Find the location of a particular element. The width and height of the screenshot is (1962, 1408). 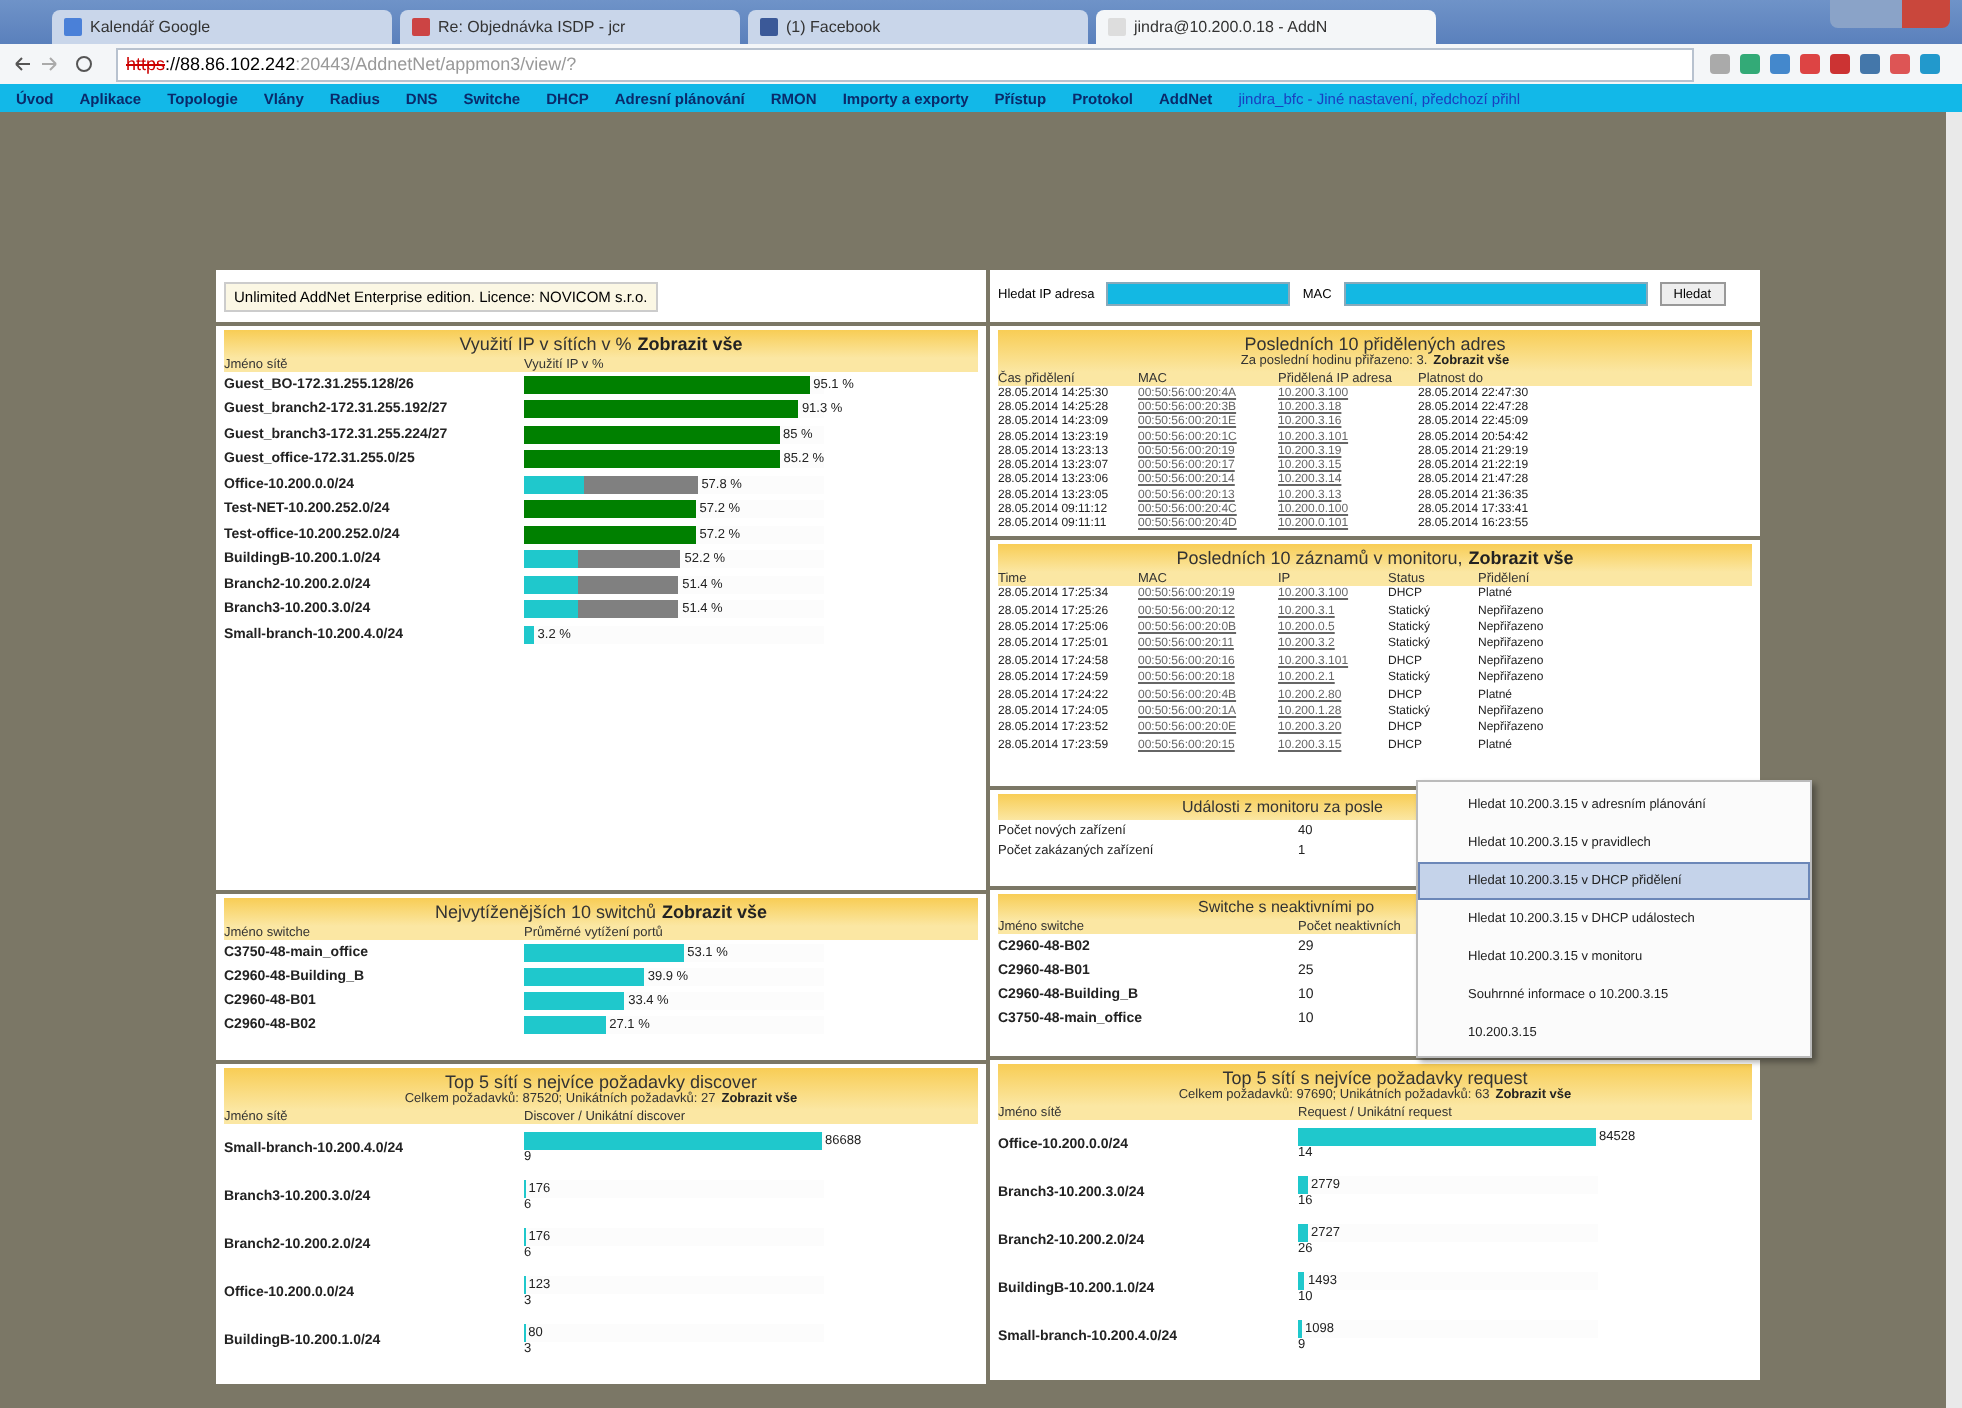

browser-tab: Re: Objednávka ISDP - jcr is located at coordinates (570, 27).